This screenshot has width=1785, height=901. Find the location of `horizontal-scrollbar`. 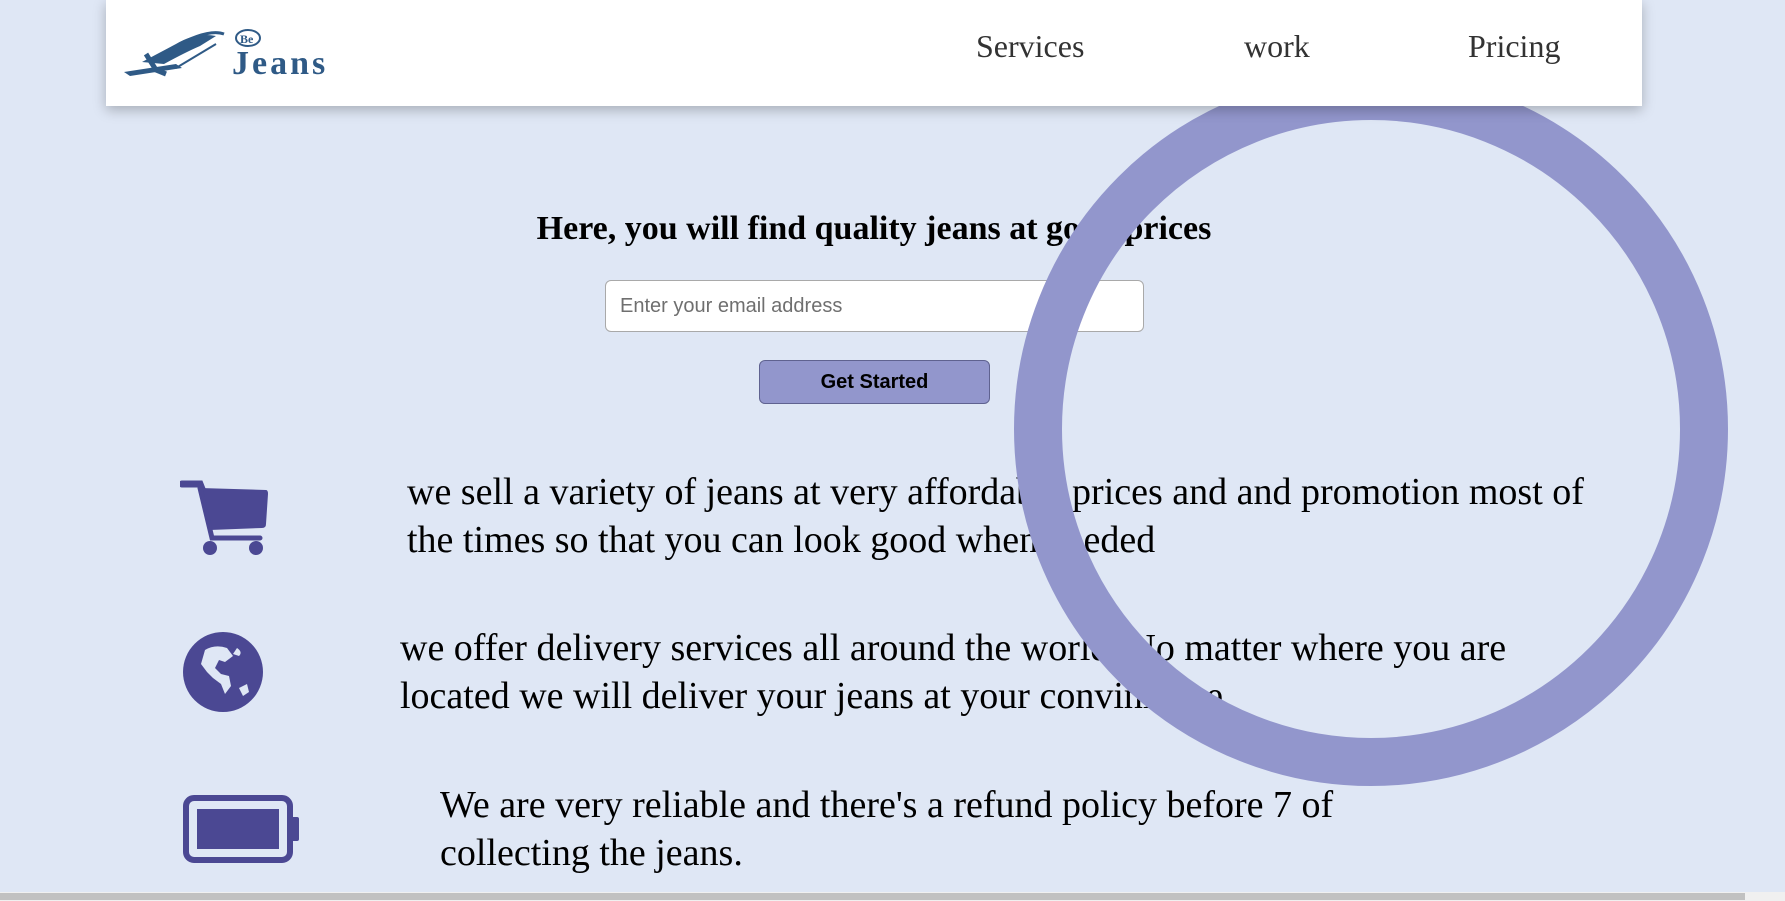

horizontal-scrollbar is located at coordinates (892, 896).